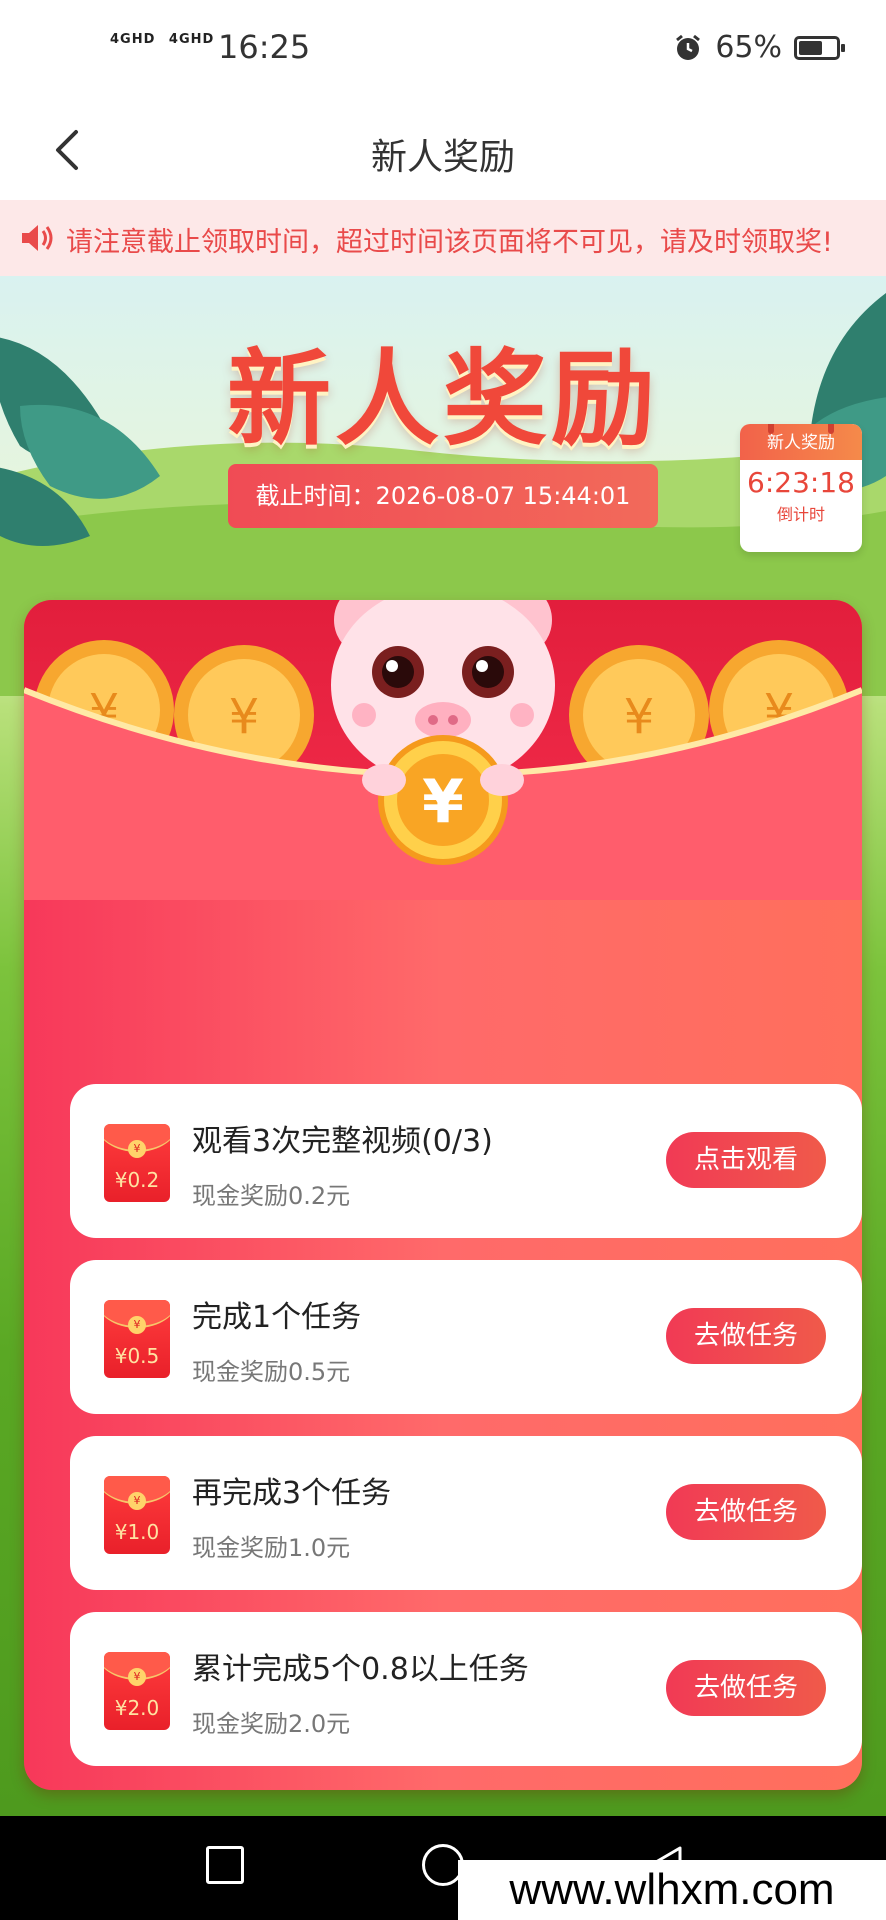 Image resolution: width=886 pixels, height=1920 pixels. I want to click on network-indicator: 4GHD 4GHD, so click(166, 39).